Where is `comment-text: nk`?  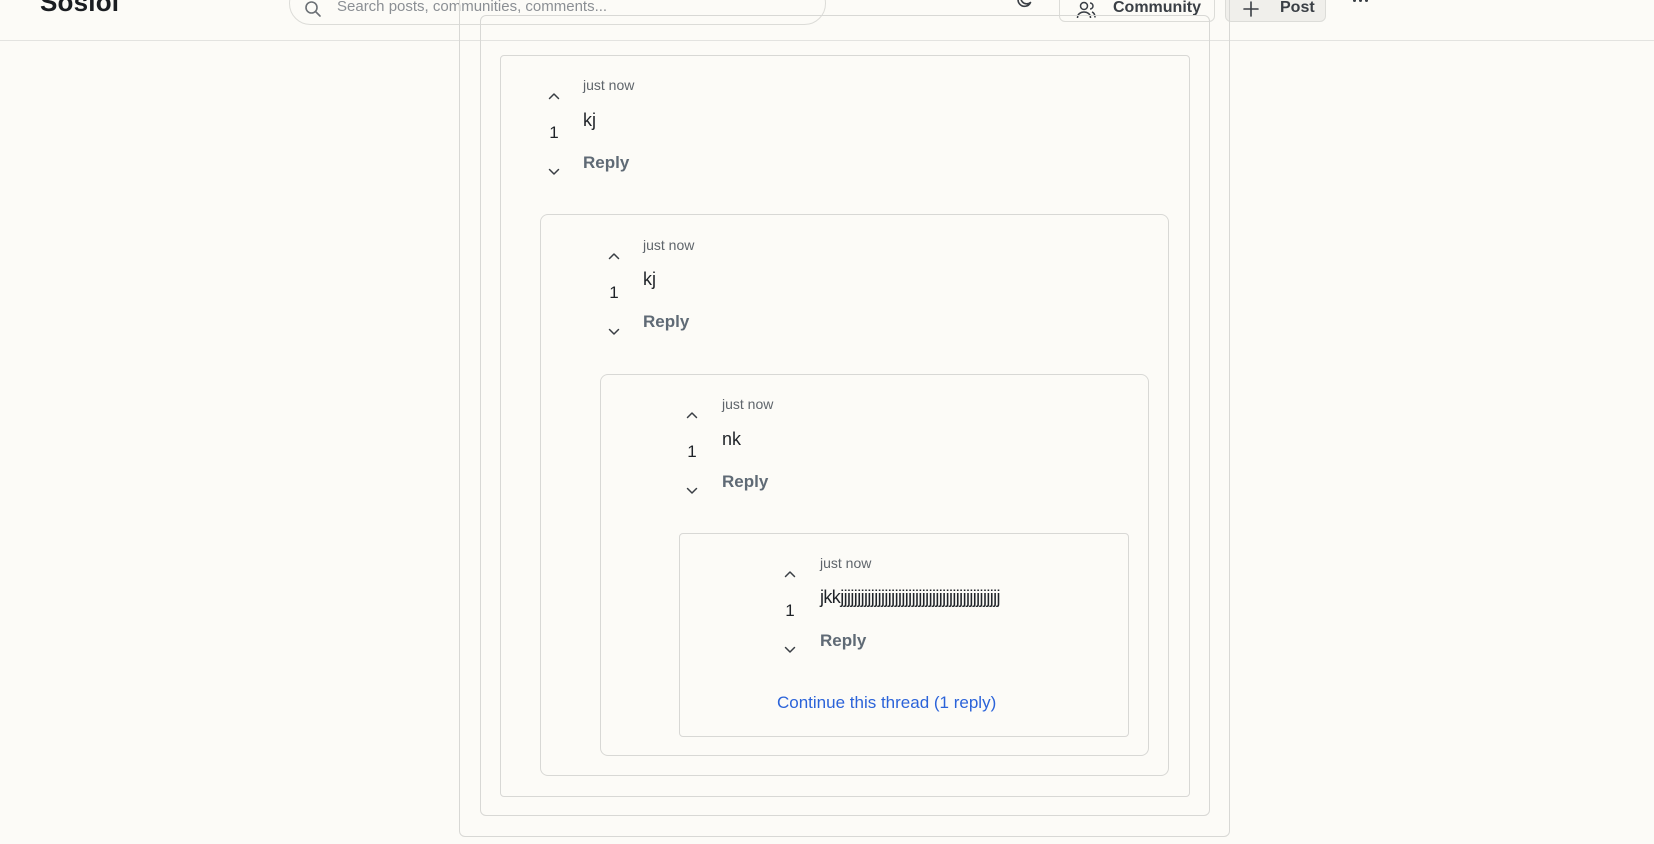 comment-text: nk is located at coordinates (732, 439).